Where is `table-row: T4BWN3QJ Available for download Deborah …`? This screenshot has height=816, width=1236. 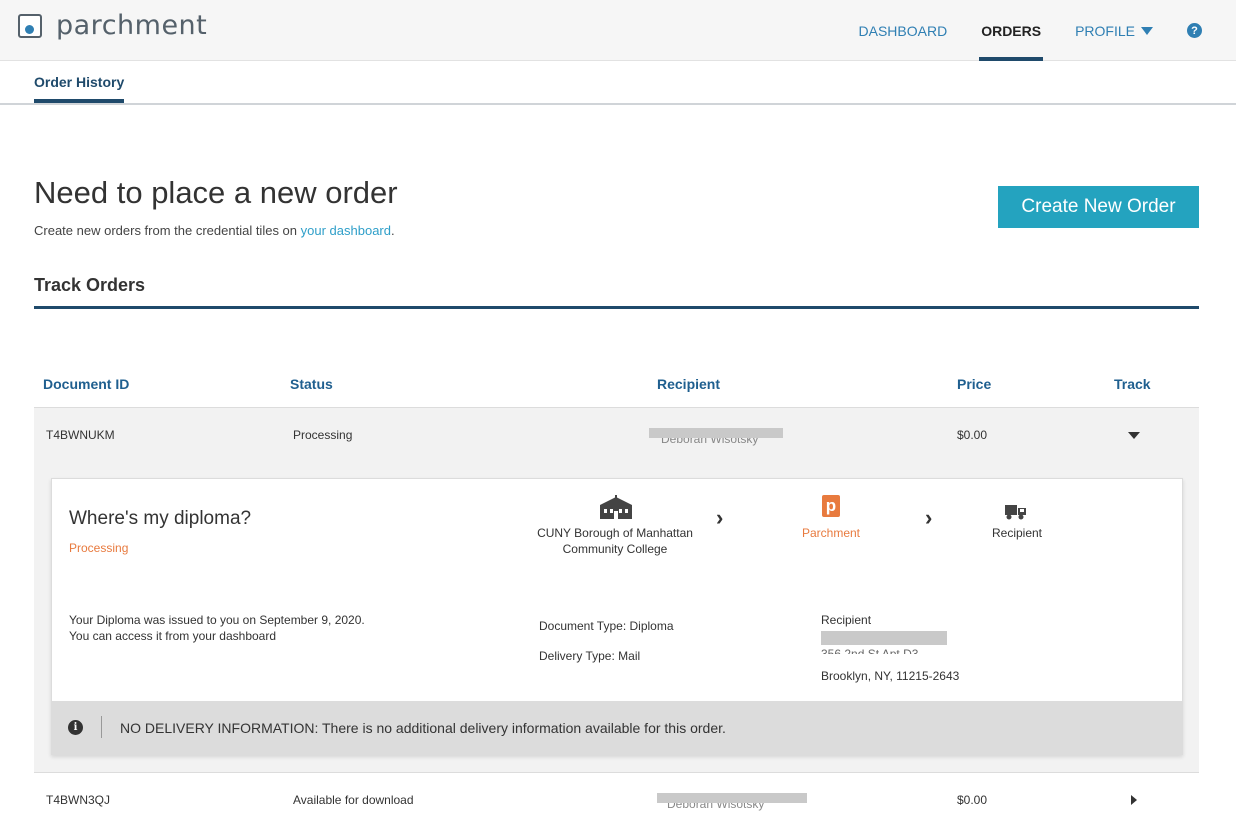
table-row: T4BWN3QJ Available for download Deborah … is located at coordinates (616, 794).